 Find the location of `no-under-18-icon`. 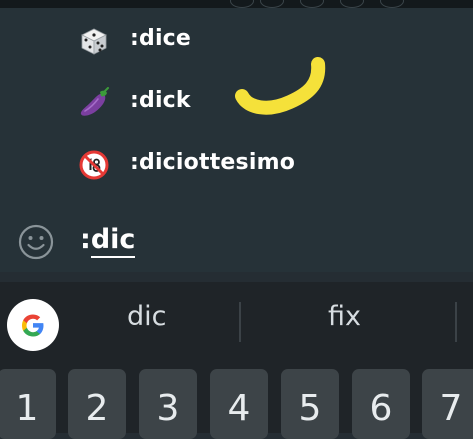

no-under-18-icon is located at coordinates (94, 165).